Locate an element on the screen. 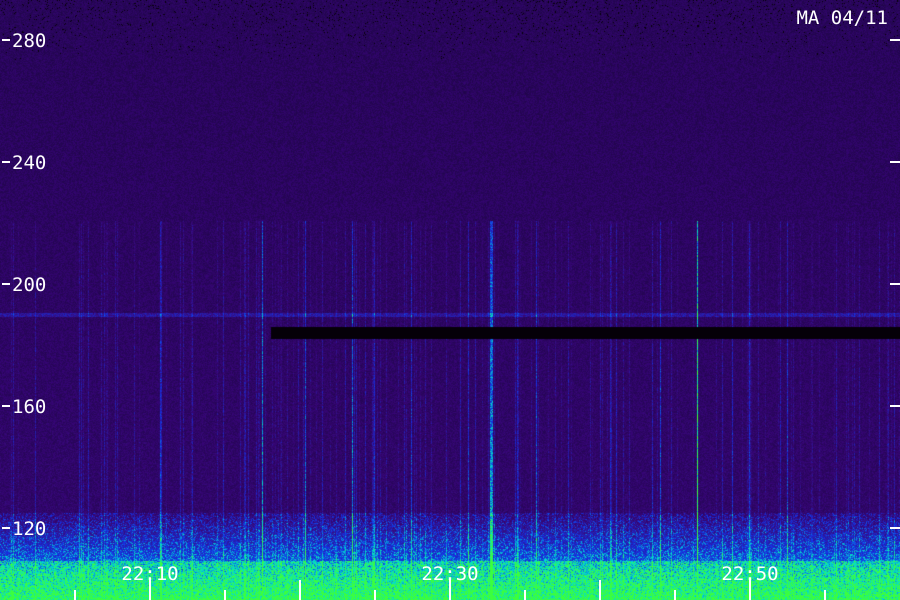 The image size is (900, 600). y-tick-label: 280 is located at coordinates (29, 41).